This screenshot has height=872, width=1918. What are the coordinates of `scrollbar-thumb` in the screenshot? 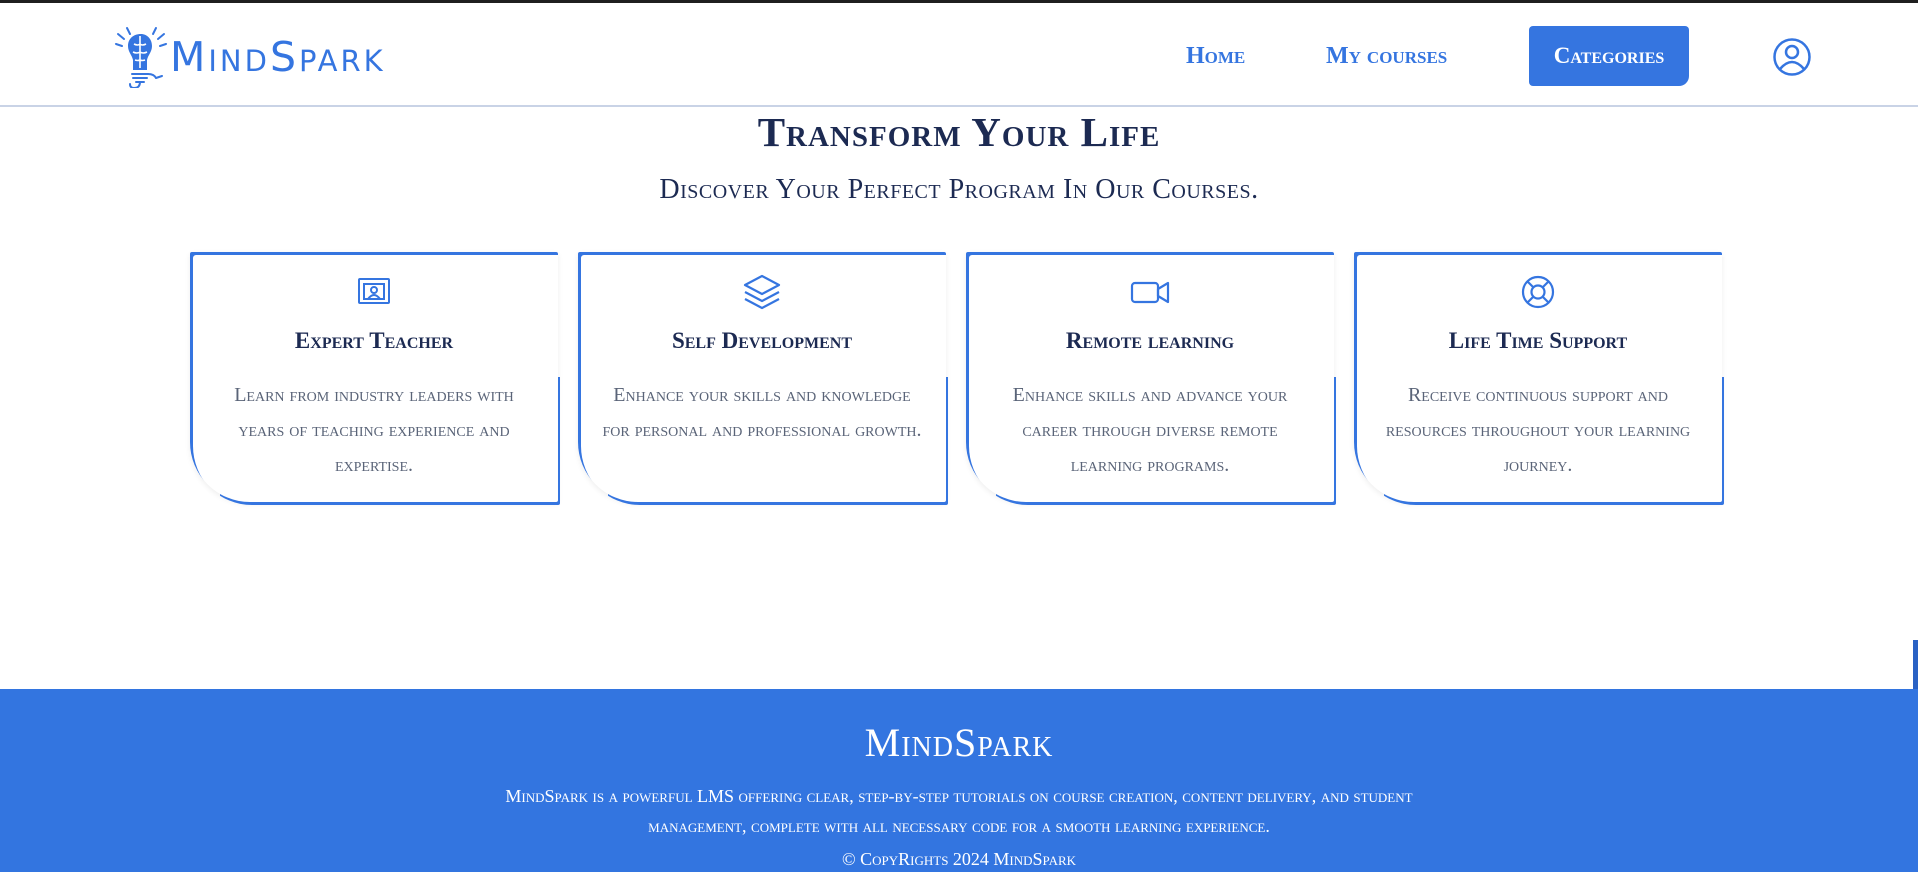 It's located at (1915, 665).